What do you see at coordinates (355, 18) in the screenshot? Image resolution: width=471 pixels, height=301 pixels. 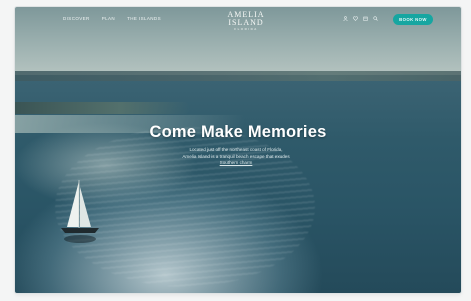 I see `heart-icon` at bounding box center [355, 18].